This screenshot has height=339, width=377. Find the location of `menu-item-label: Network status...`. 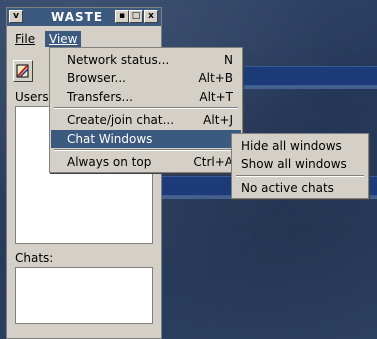

menu-item-label: Network status... is located at coordinates (118, 60).